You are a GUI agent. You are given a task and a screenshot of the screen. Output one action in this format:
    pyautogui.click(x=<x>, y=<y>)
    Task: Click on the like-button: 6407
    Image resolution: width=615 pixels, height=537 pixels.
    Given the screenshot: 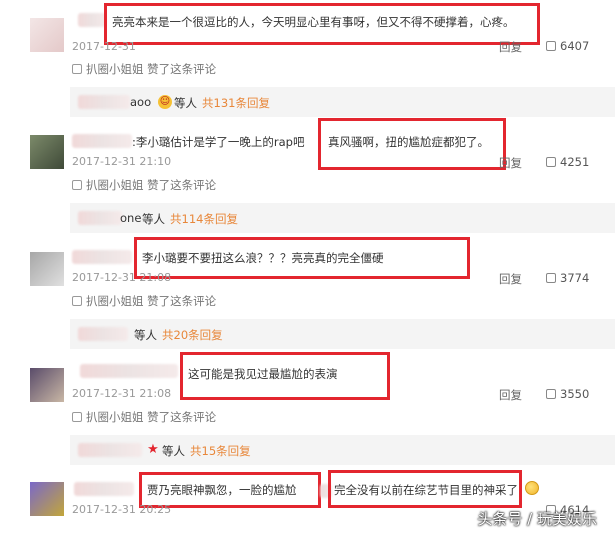 What is the action you would take?
    pyautogui.click(x=567, y=46)
    